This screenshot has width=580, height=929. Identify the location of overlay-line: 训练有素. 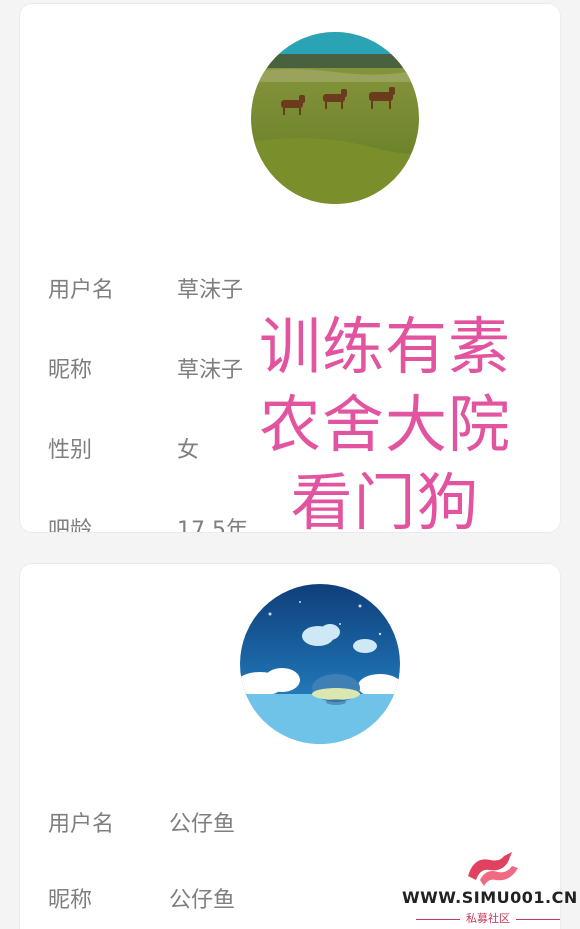
(384, 346).